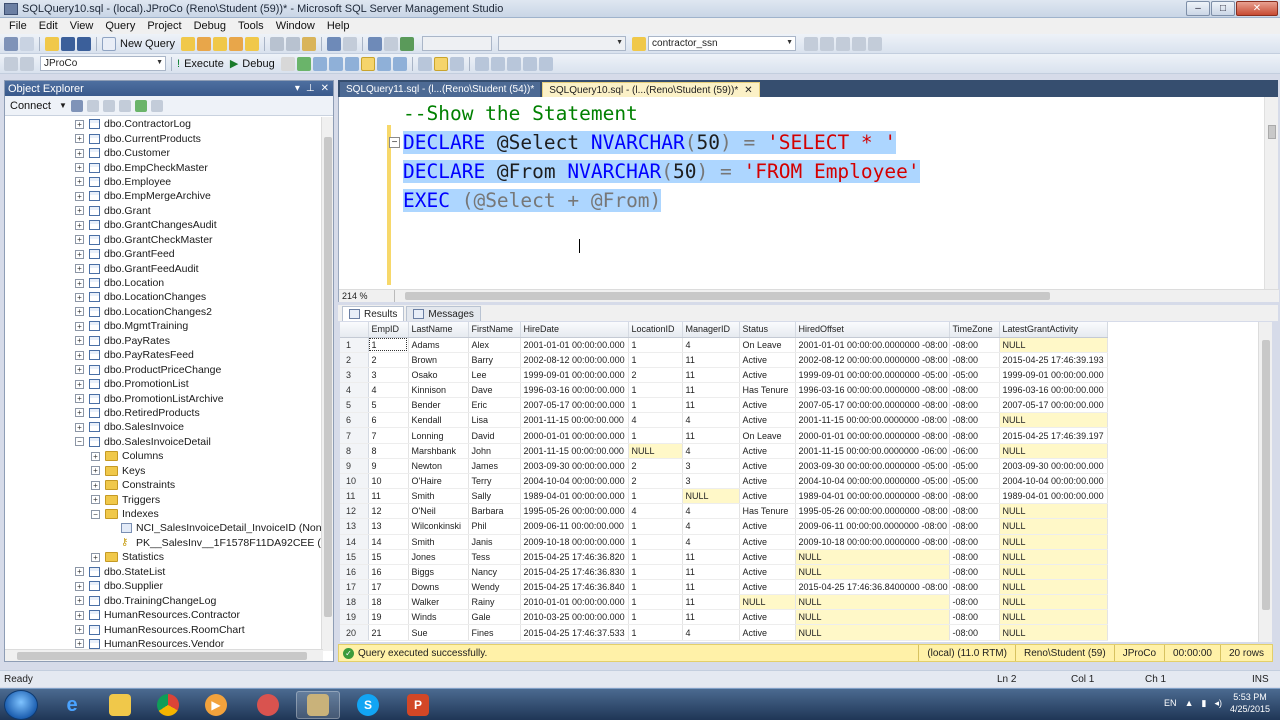 The width and height of the screenshot is (1280, 720). Describe the element at coordinates (388, 632) in the screenshot. I see `table-cell: 21` at that location.